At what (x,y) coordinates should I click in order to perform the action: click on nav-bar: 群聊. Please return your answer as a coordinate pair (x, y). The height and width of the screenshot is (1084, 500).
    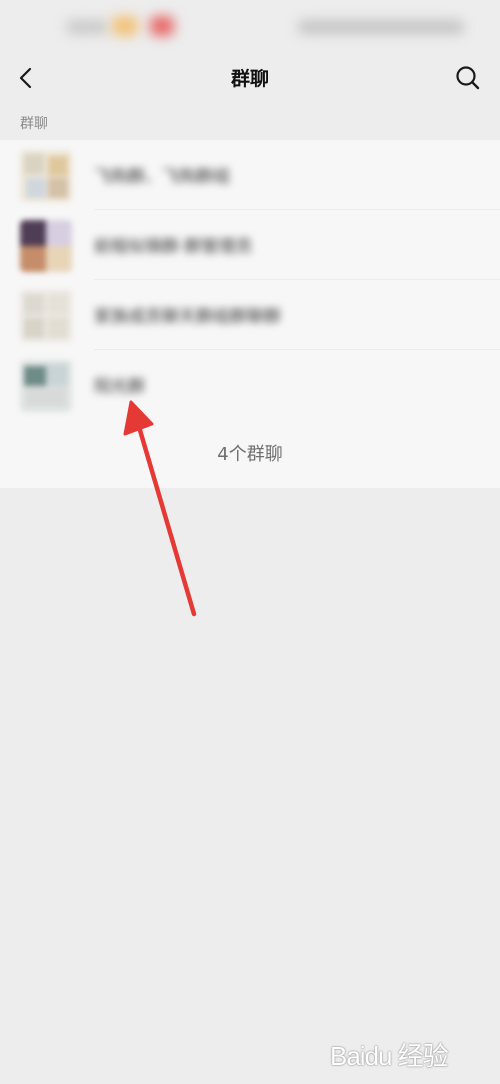
    Looking at the image, I should click on (250, 78).